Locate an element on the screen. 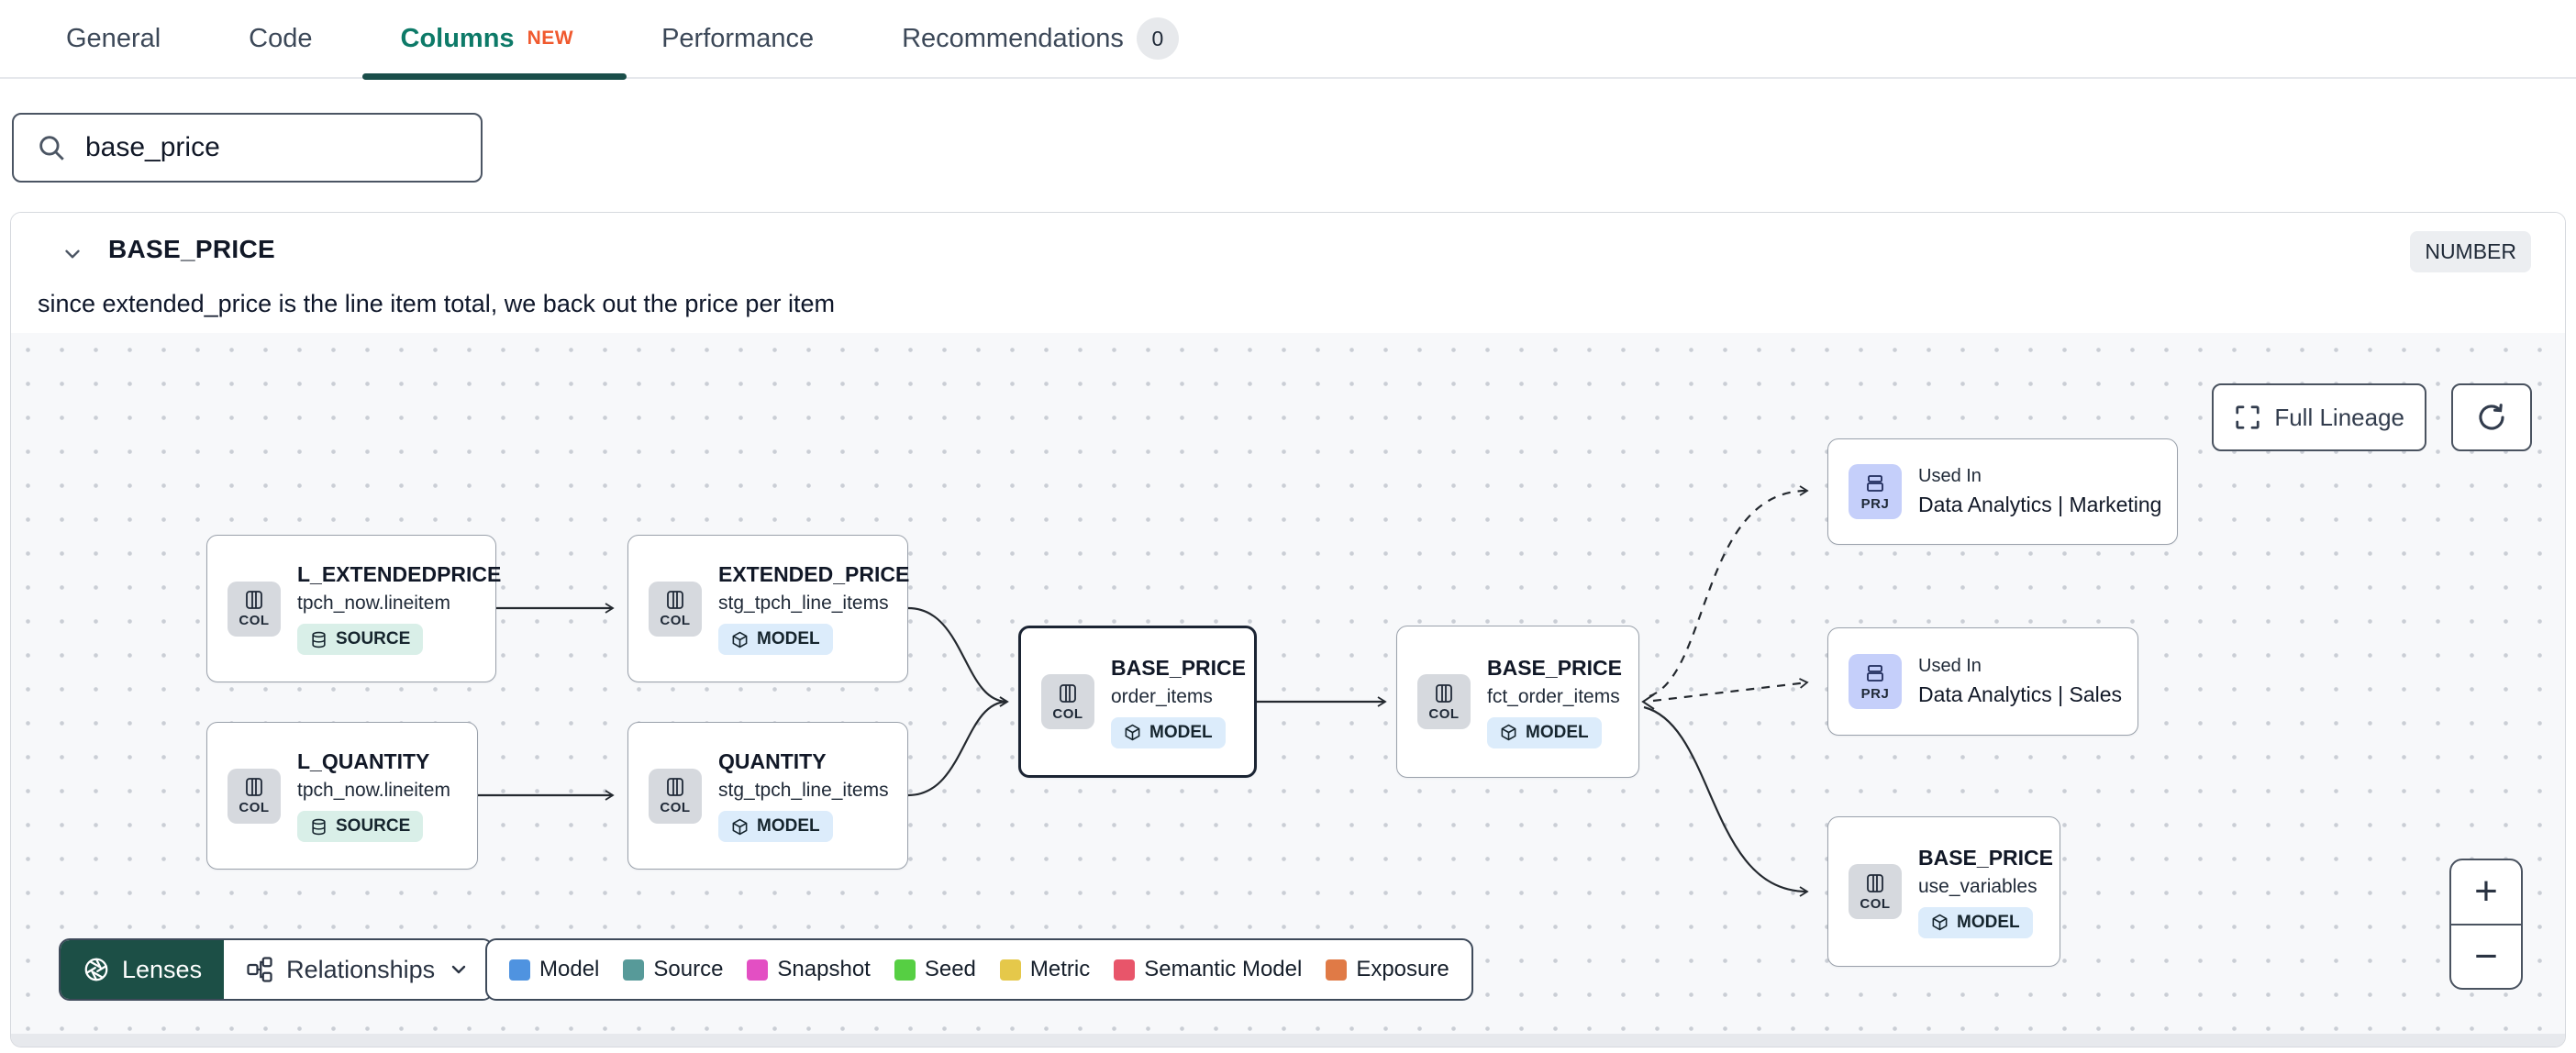  legend-item-semantic-model: Semantic Model is located at coordinates (1208, 969).